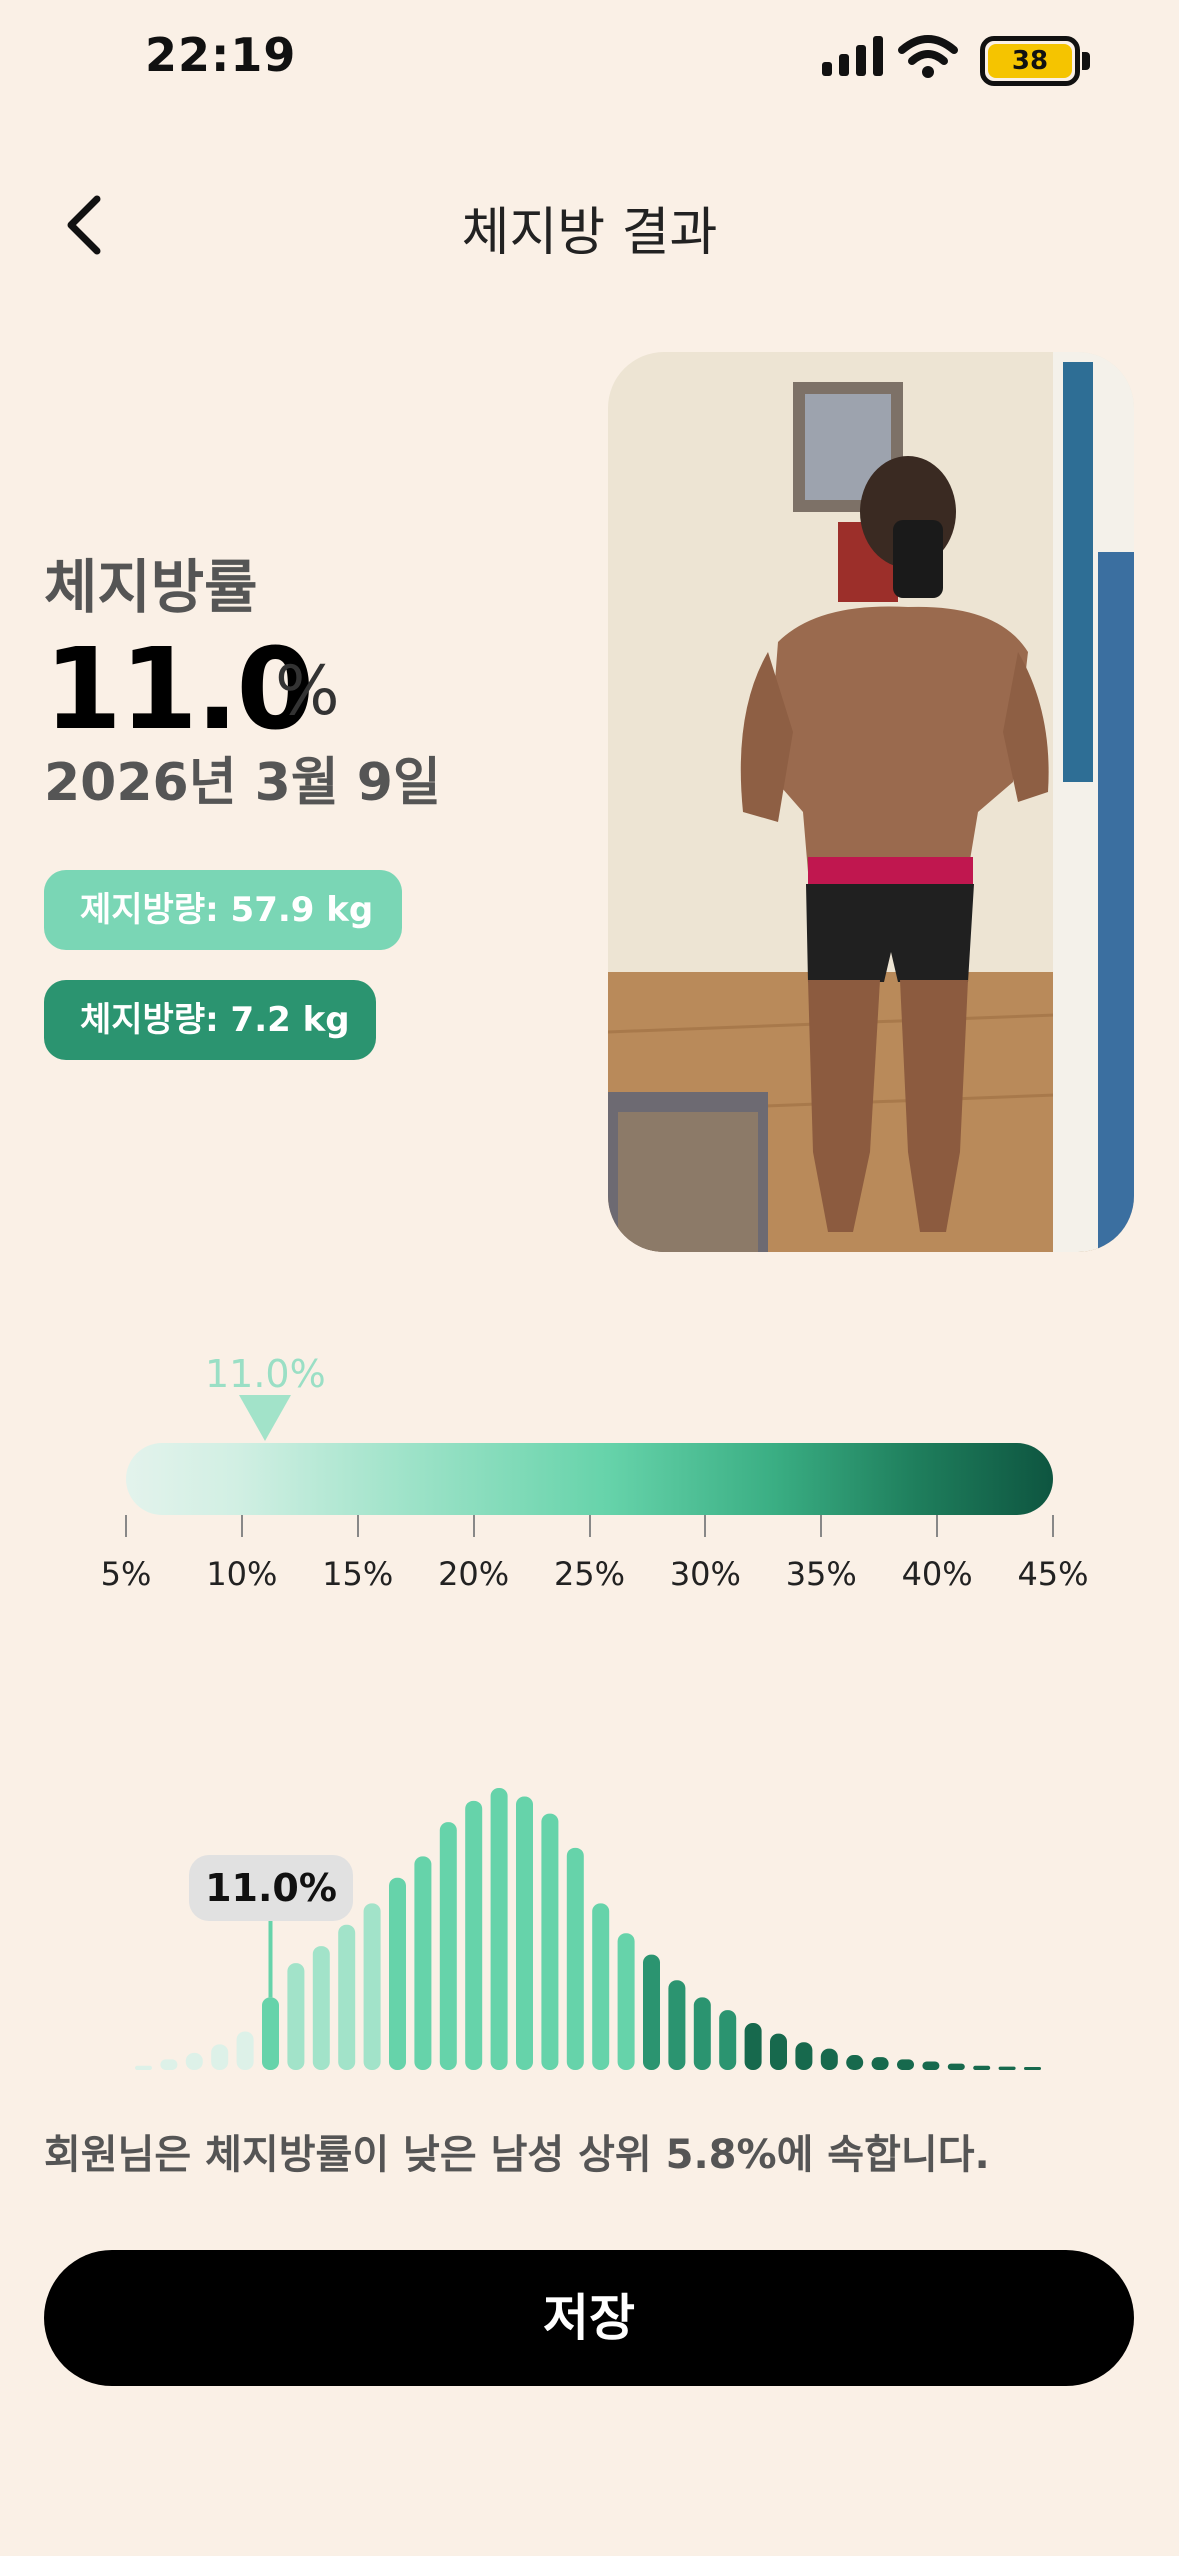  Describe the element at coordinates (265, 1374) in the screenshot. I see `scale-marker-label: 11.0%` at that location.